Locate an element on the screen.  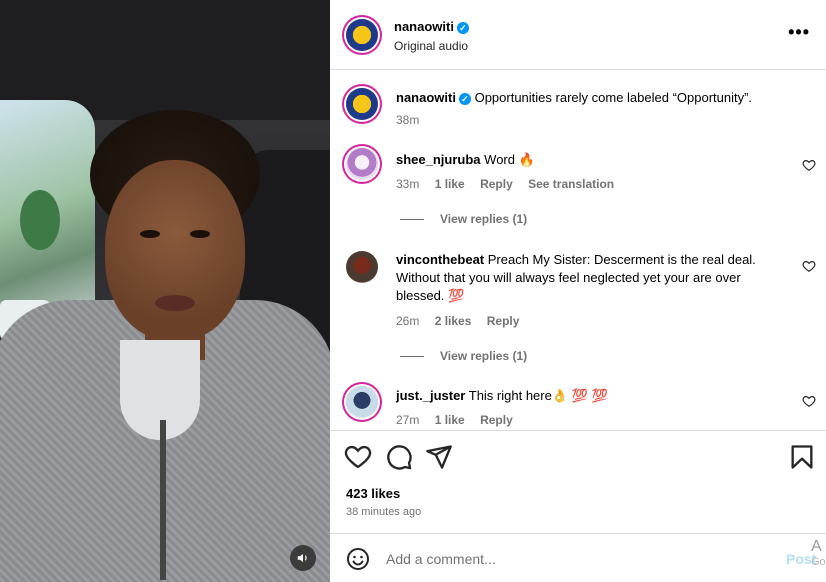
comment-time: 26m is located at coordinates (408, 321).